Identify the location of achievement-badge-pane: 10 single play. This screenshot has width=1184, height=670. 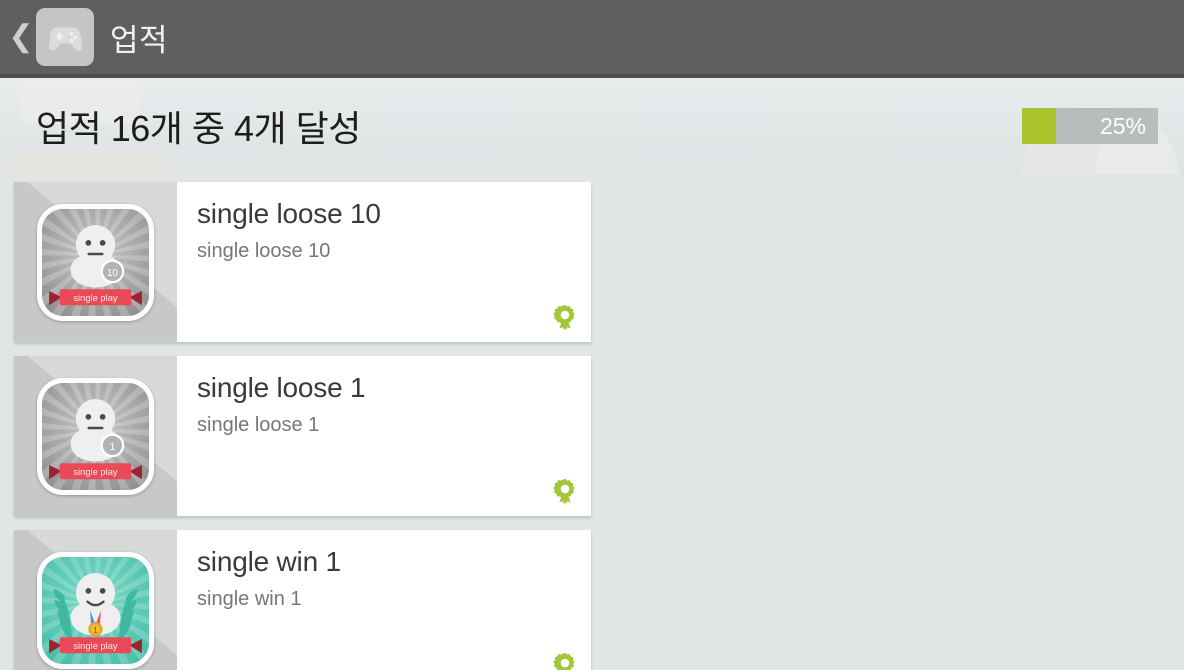
(95, 262).